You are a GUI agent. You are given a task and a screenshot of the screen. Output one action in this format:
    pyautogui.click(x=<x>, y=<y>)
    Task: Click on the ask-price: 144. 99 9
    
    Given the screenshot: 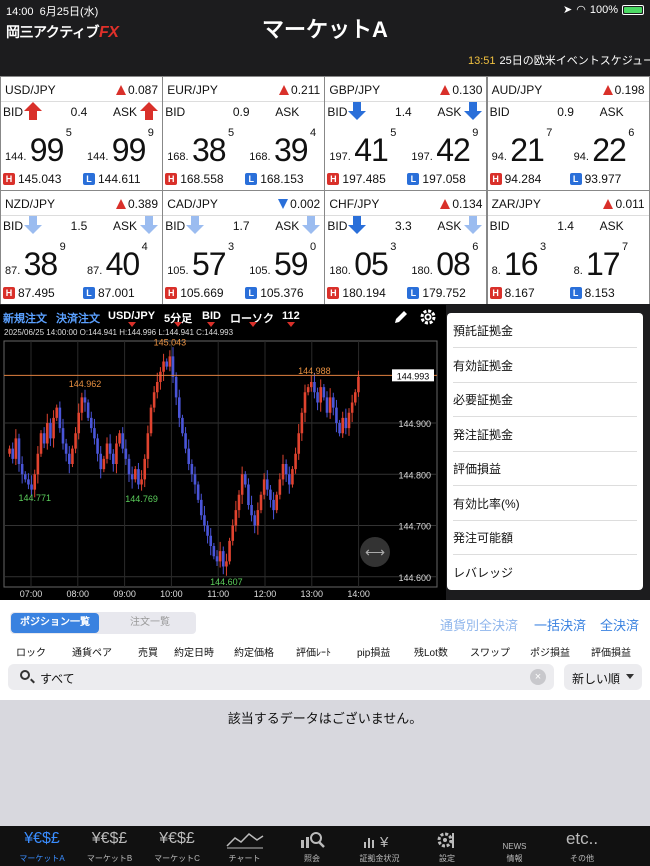 What is the action you would take?
    pyautogui.click(x=124, y=145)
    